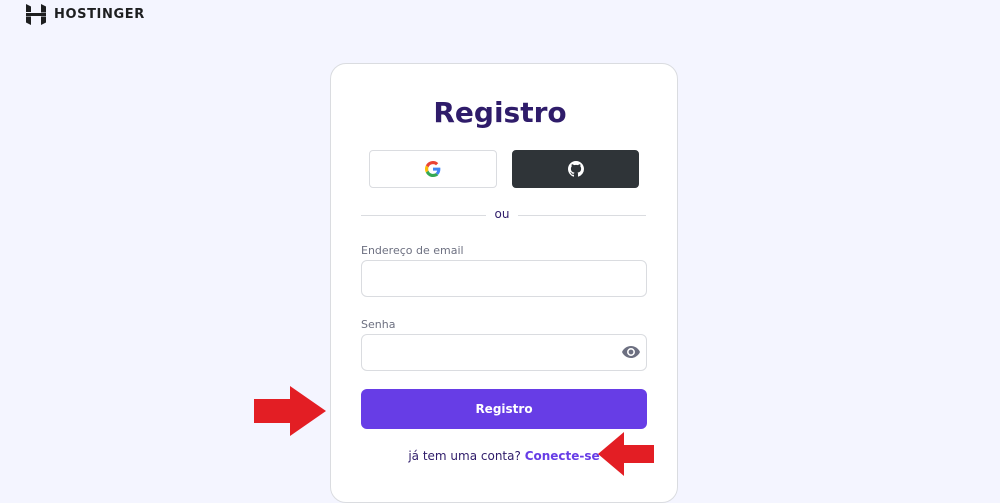  What do you see at coordinates (562, 456) in the screenshot?
I see `login-link: Conecte-se` at bounding box center [562, 456].